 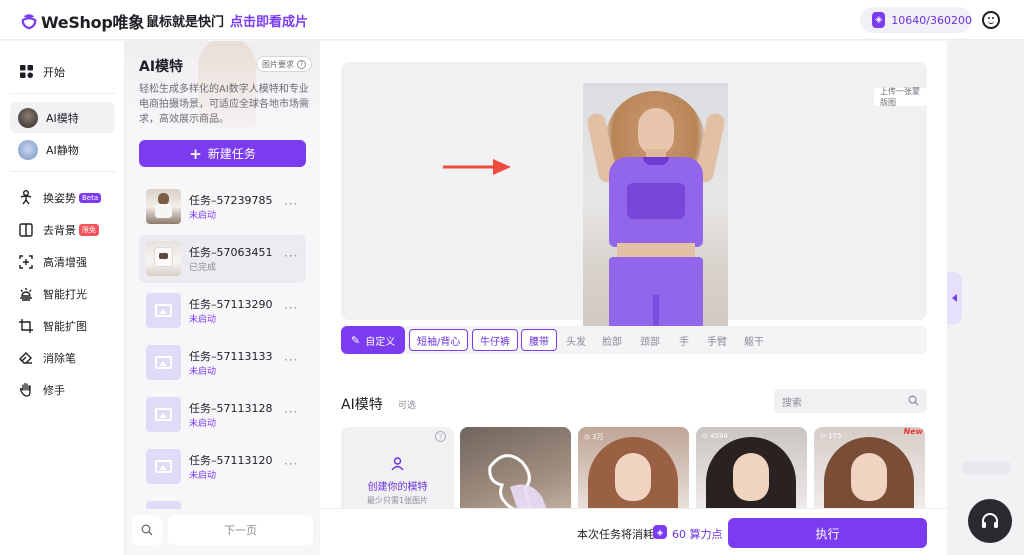 I want to click on upload-mask-button: 上传一张蒙版图, so click(x=900, y=97).